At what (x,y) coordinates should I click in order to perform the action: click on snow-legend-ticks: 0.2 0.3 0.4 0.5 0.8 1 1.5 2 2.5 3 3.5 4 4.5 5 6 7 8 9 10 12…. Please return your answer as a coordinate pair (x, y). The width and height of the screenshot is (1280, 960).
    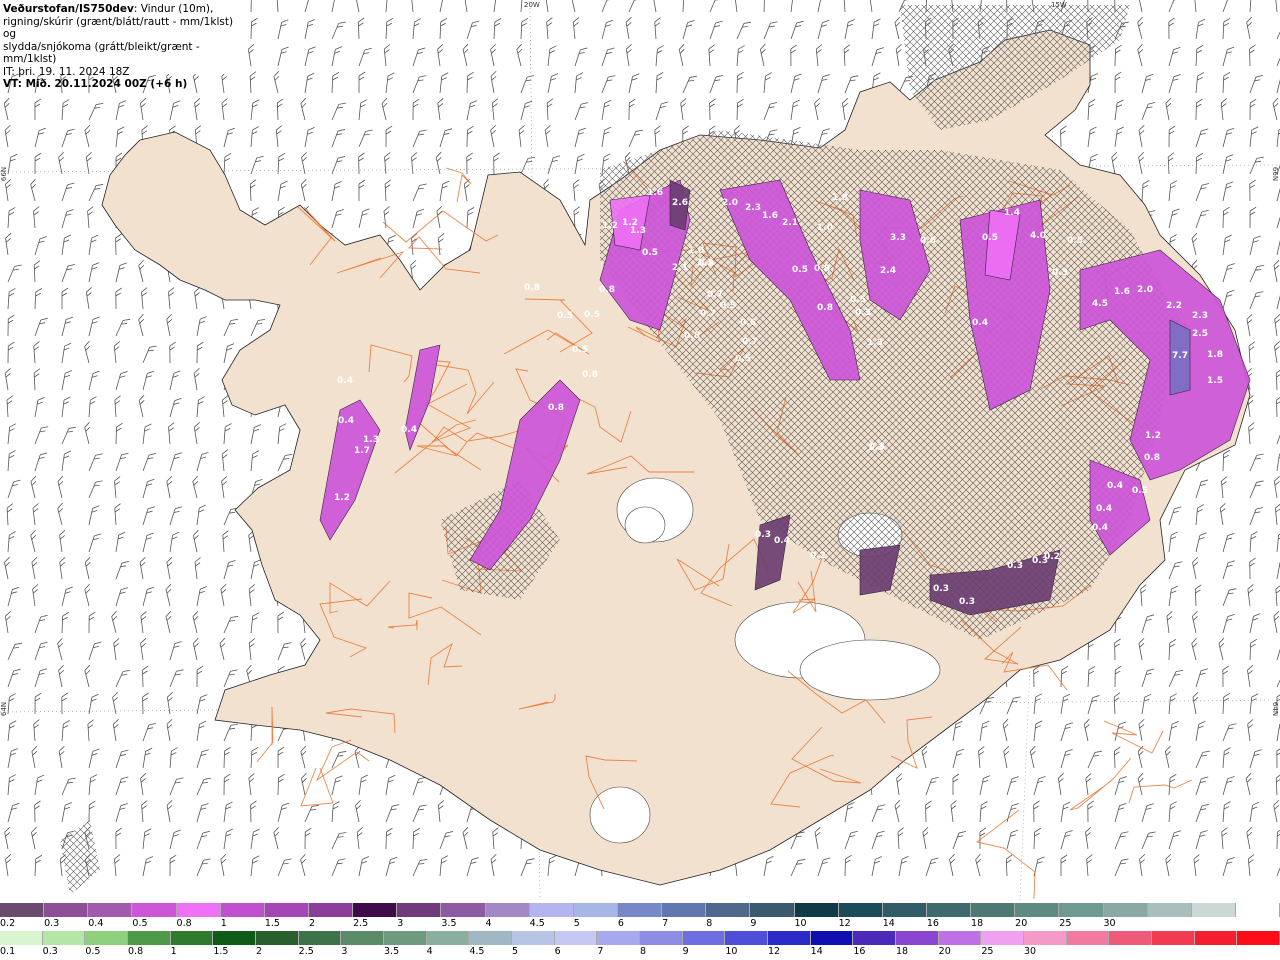
    Looking at the image, I should click on (640, 924).